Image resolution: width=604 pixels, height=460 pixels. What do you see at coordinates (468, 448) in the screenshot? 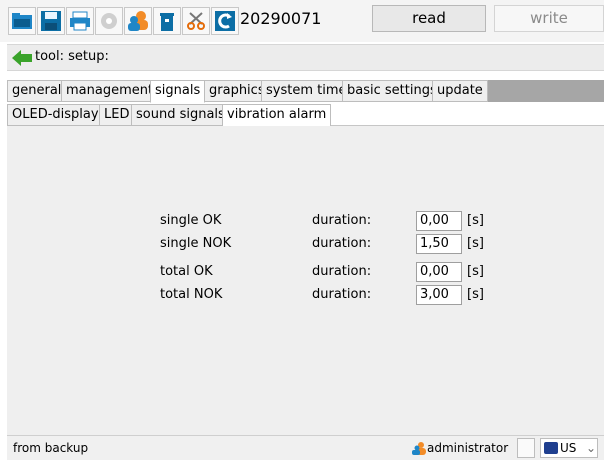
I see `current-user: administrator` at bounding box center [468, 448].